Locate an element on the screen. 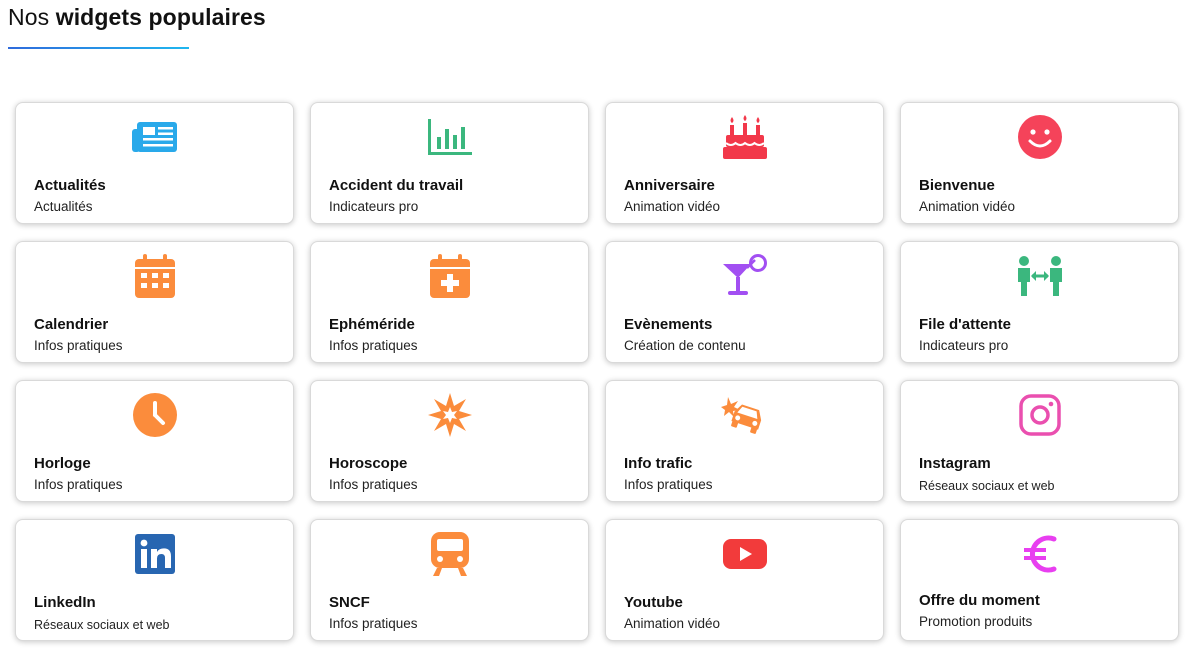  youtube-icon is located at coordinates (745, 554).